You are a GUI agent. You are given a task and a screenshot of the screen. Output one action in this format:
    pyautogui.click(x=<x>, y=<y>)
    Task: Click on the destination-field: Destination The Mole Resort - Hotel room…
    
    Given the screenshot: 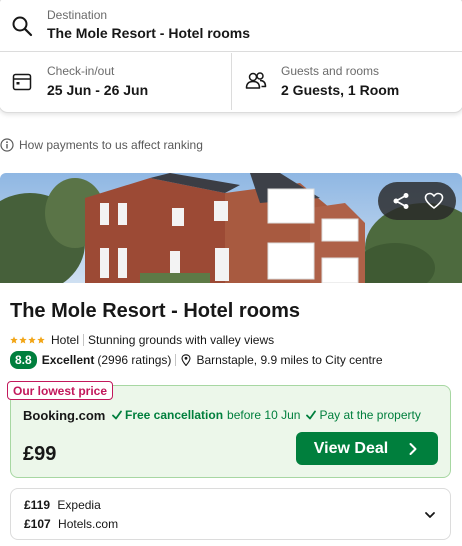 What is the action you would take?
    pyautogui.click(x=231, y=26)
    